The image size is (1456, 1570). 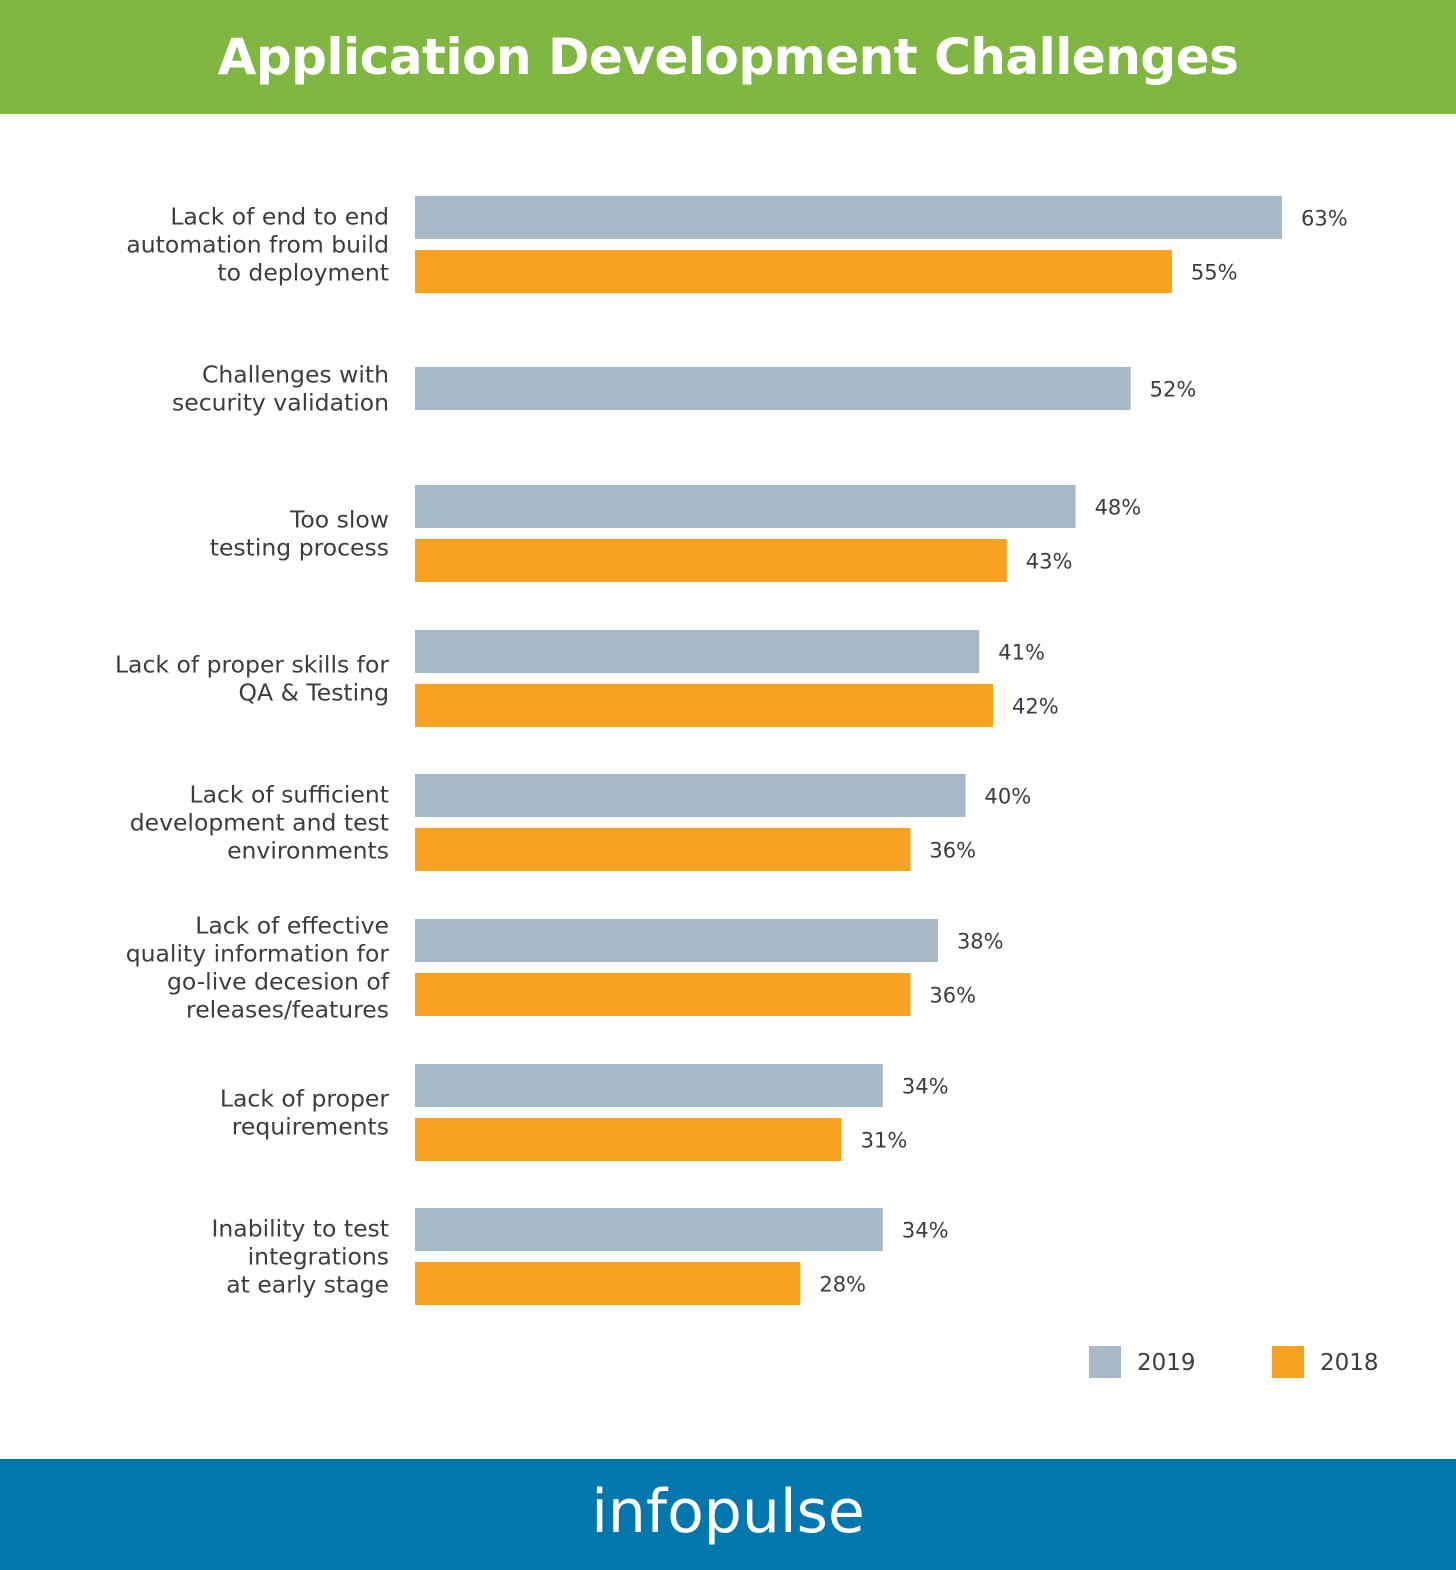 What do you see at coordinates (1173, 390) in the screenshot?
I see `value-label: 52%` at bounding box center [1173, 390].